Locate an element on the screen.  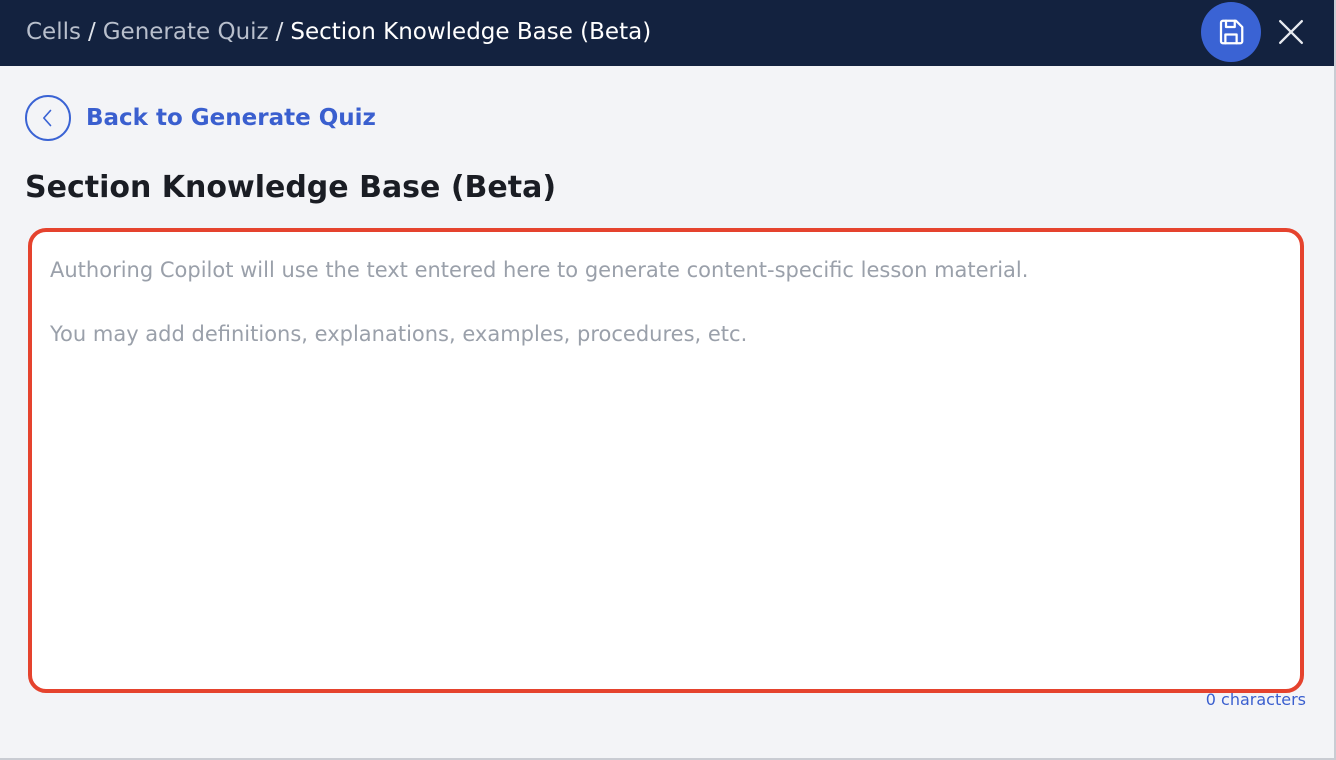
breadcrumb-current: Section Knowledge Base (Beta) is located at coordinates (471, 32).